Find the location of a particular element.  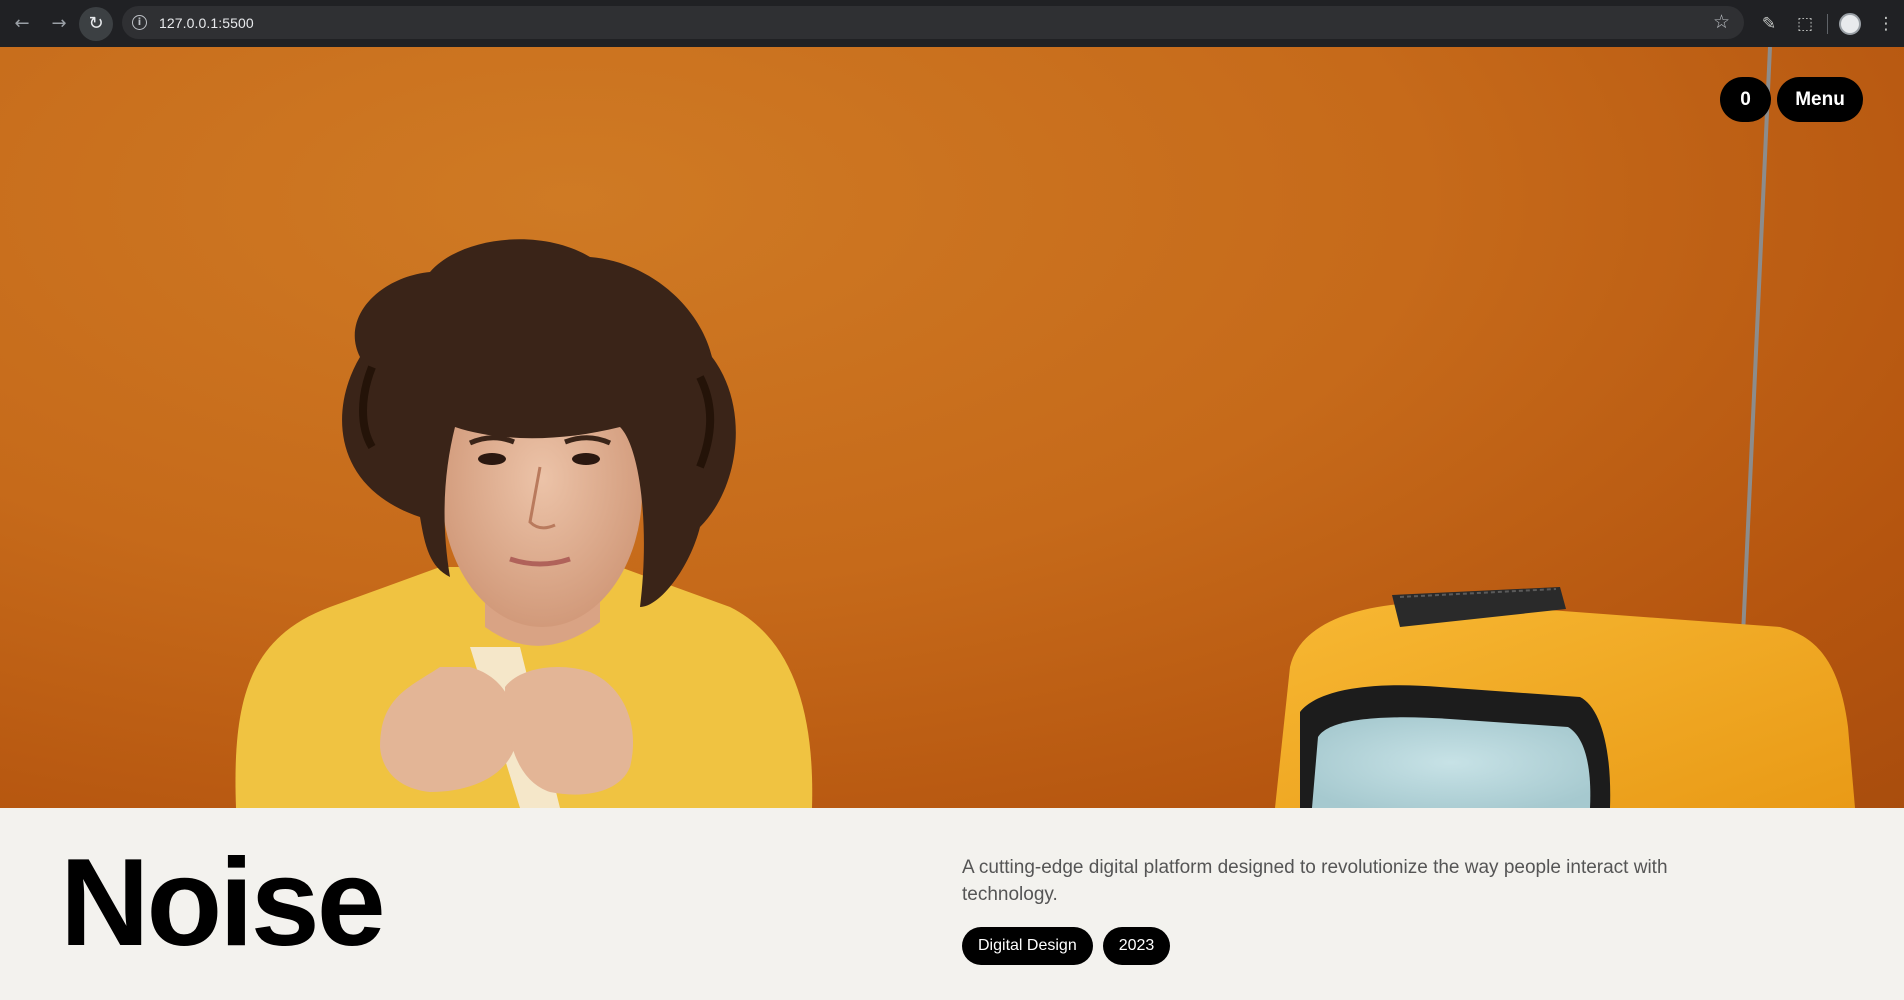

tag-category: Digital Design is located at coordinates (1027, 946).